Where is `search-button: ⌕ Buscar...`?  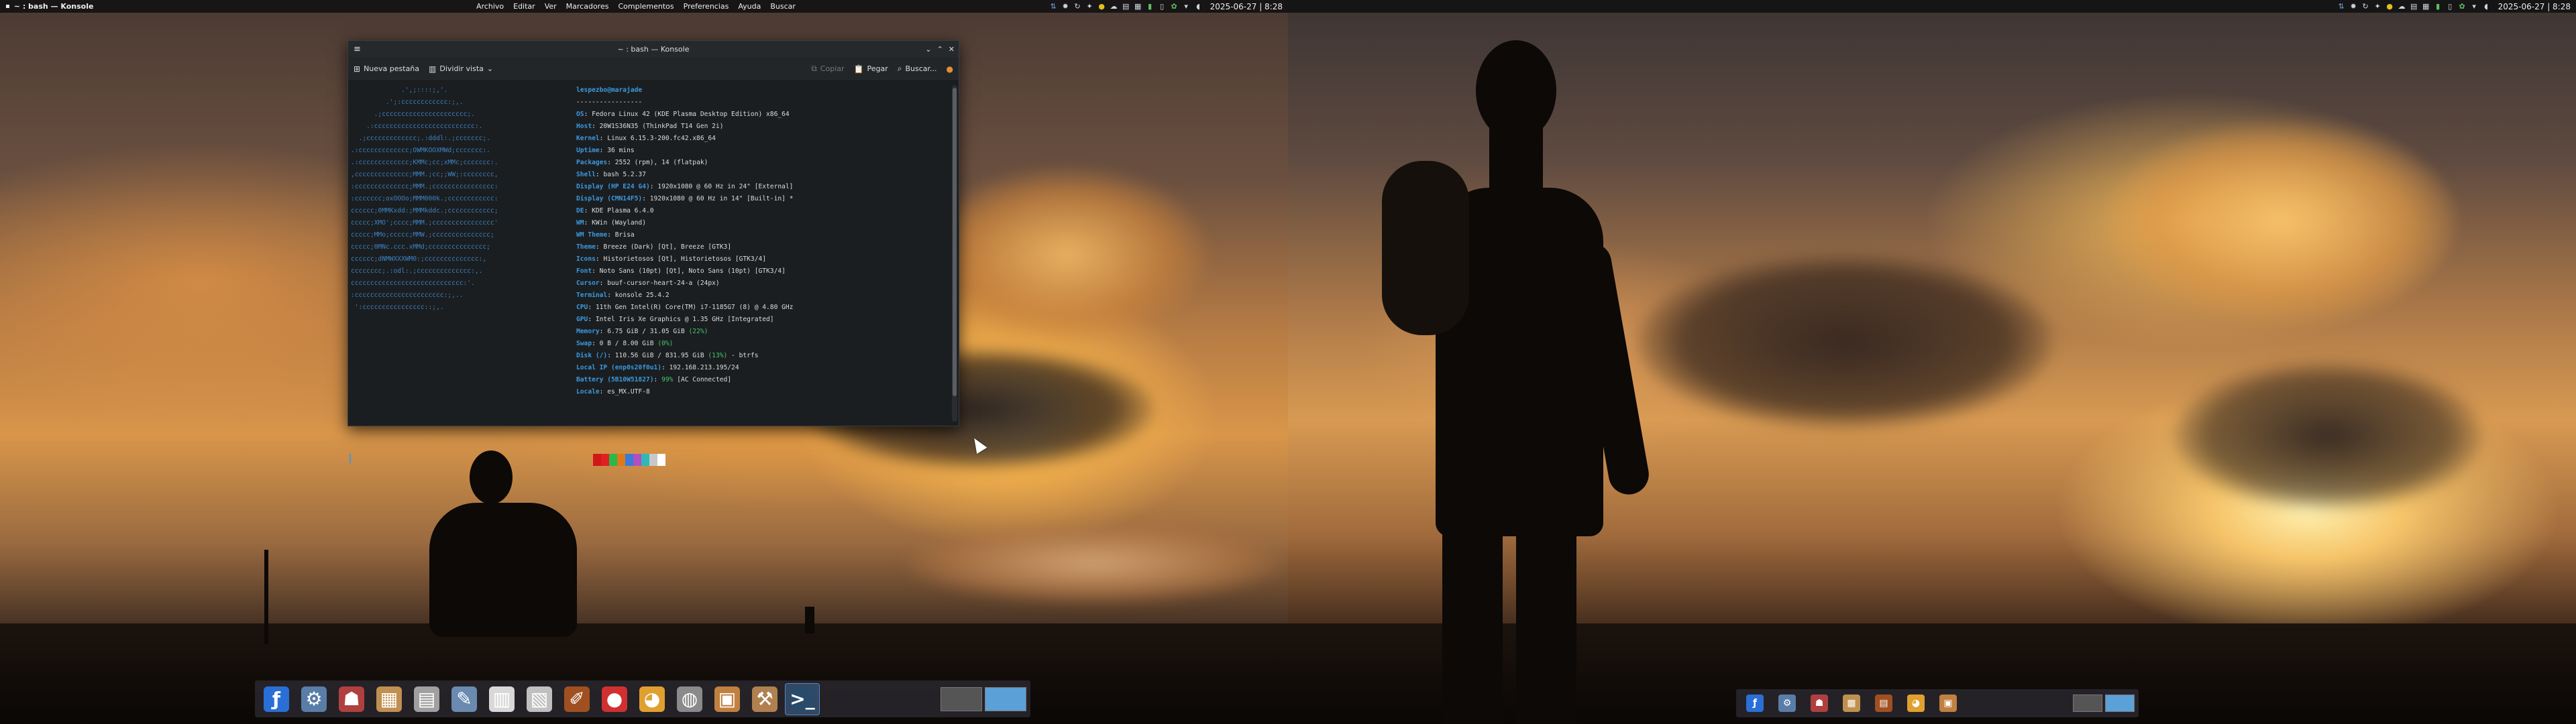
search-button: ⌕ Buscar... is located at coordinates (917, 69).